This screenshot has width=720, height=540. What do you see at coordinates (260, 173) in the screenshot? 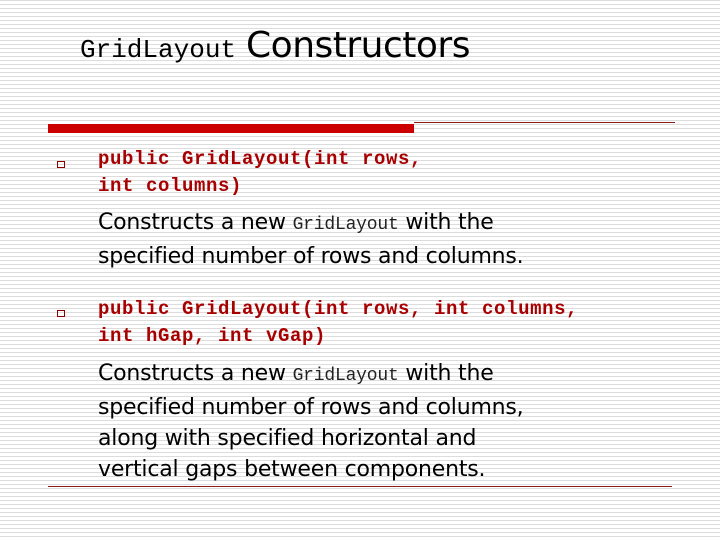
I see `constructor-signature-1: public GridLayout(int rows, int columns)` at bounding box center [260, 173].